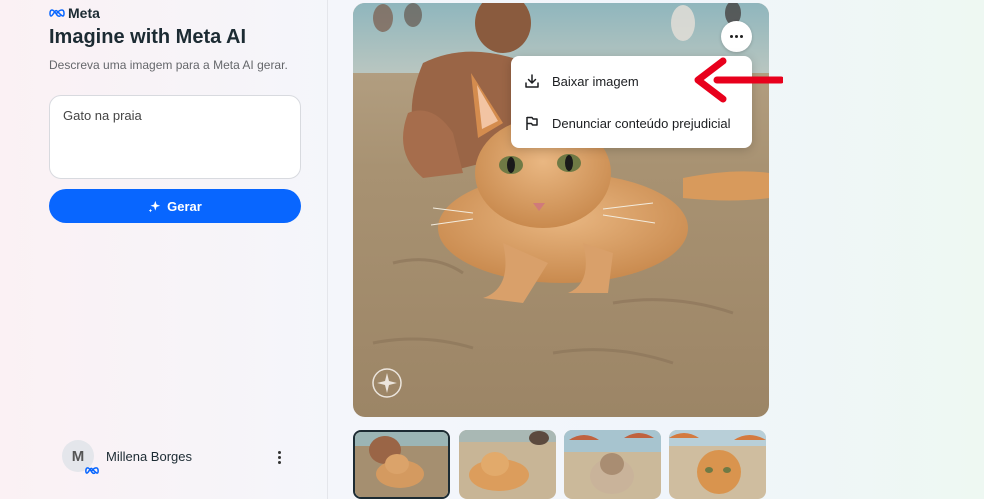 This screenshot has width=984, height=499. Describe the element at coordinates (641, 123) in the screenshot. I see `menu-item-label: Denunciar conteúdo prejudicial` at that location.